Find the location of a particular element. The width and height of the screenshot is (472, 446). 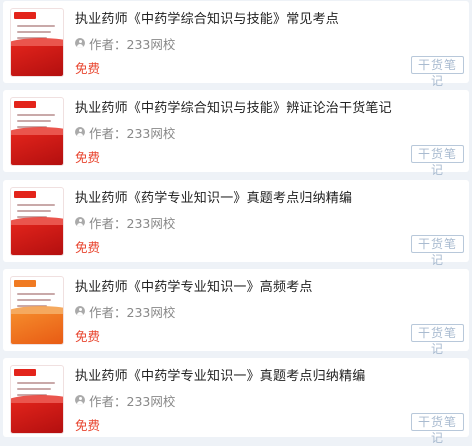

item-title: 执业药师《药学专业知识一》真题考点归纳精编 is located at coordinates (213, 196).